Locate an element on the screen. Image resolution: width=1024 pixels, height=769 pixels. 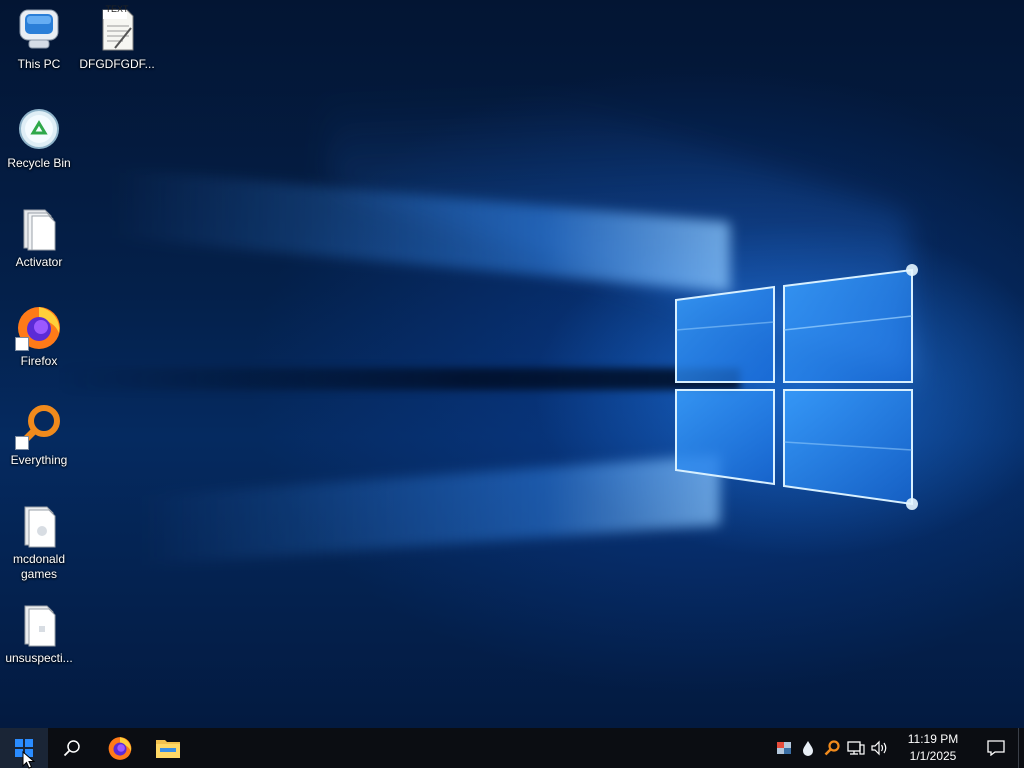
defender-icon is located at coordinates (784, 748).